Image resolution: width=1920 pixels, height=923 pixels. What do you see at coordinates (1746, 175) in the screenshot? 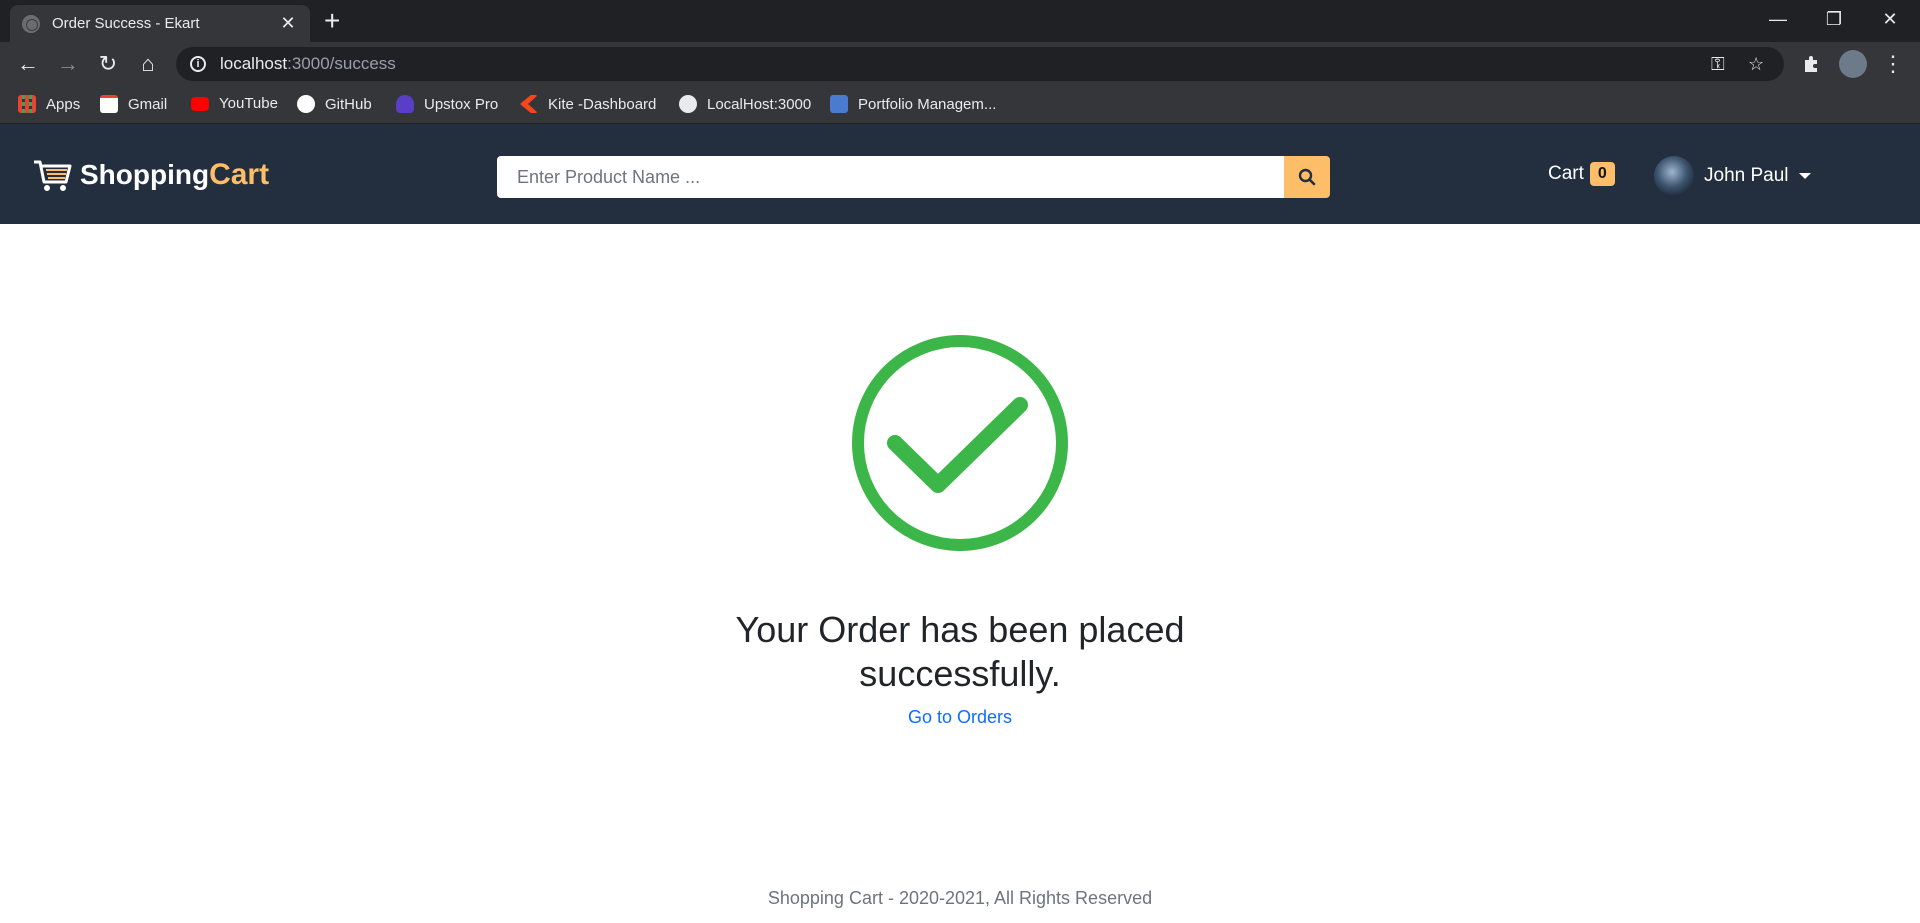
I see `user-name: John Paul` at bounding box center [1746, 175].